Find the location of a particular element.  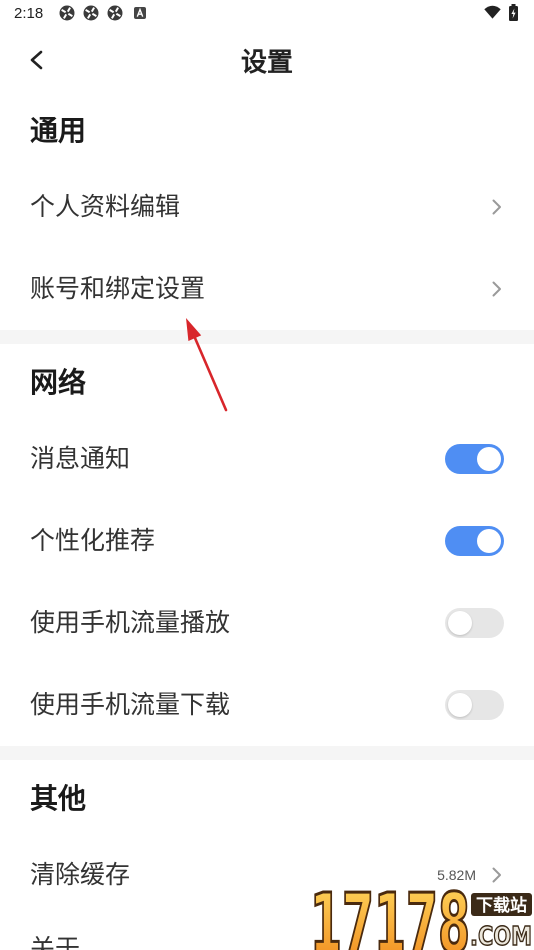

section-title: 其他 is located at coordinates (58, 798).